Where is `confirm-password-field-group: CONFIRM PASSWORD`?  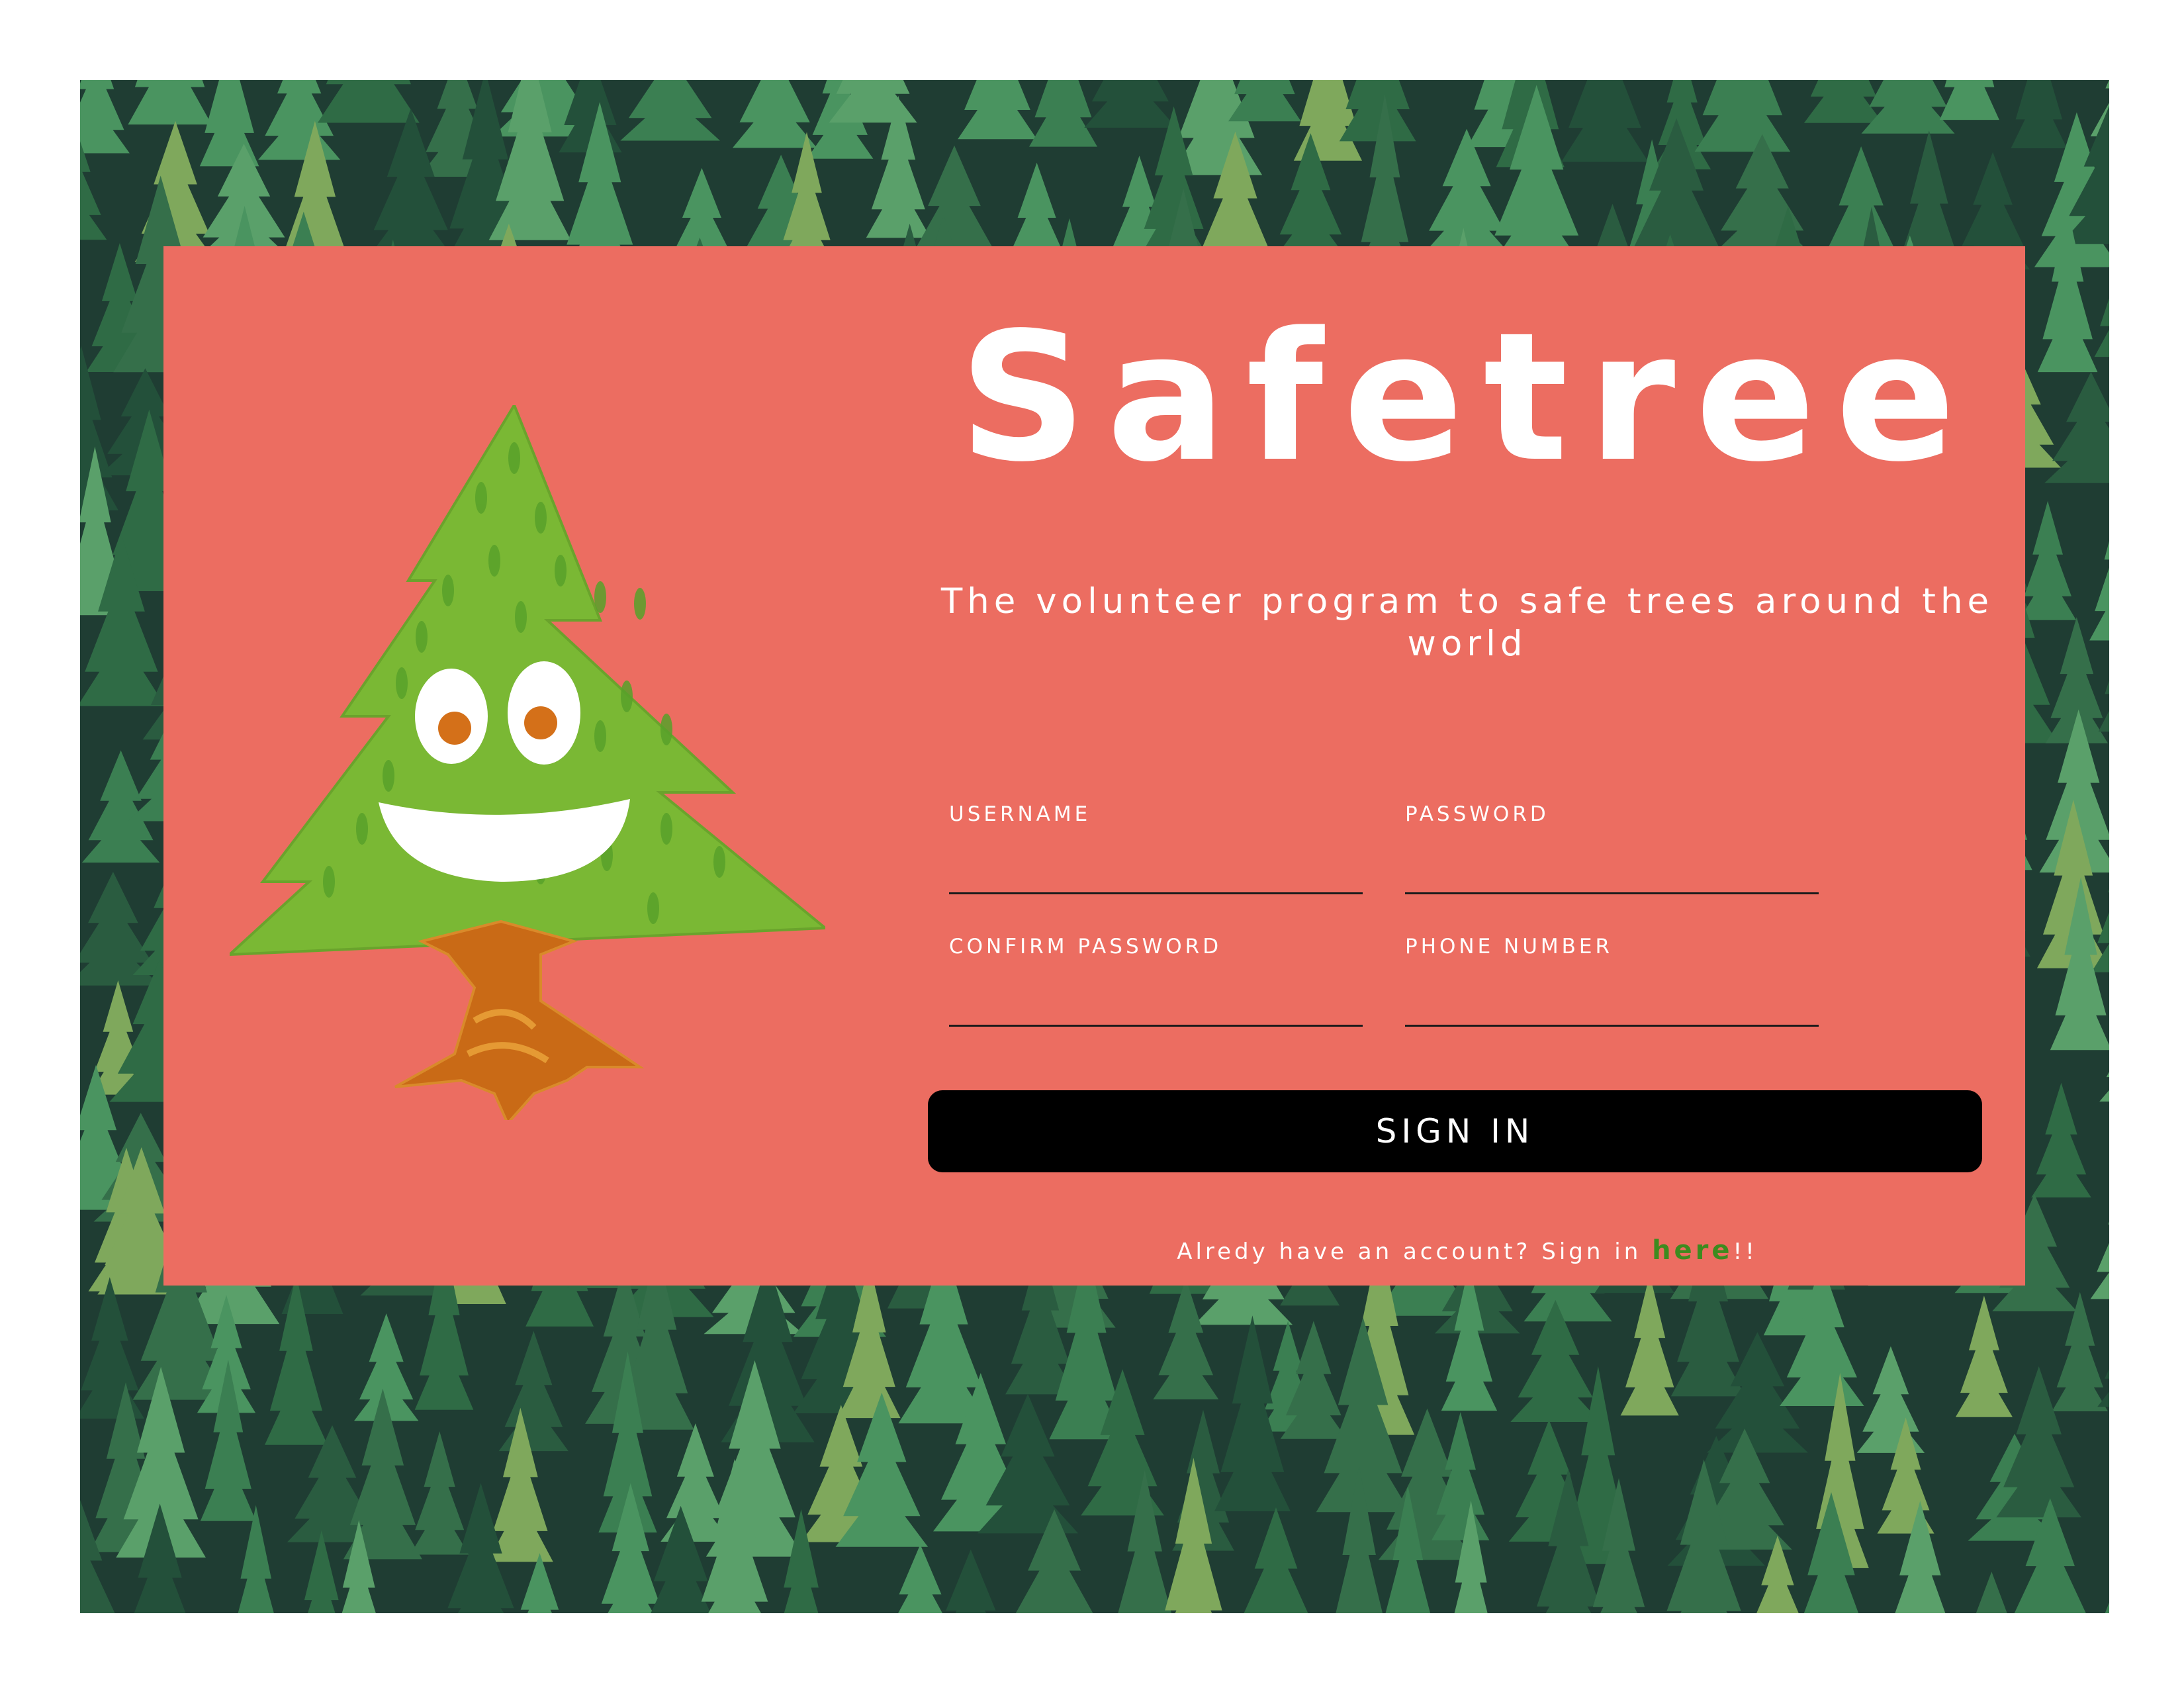 confirm-password-field-group: CONFIRM PASSWORD is located at coordinates (1156, 980).